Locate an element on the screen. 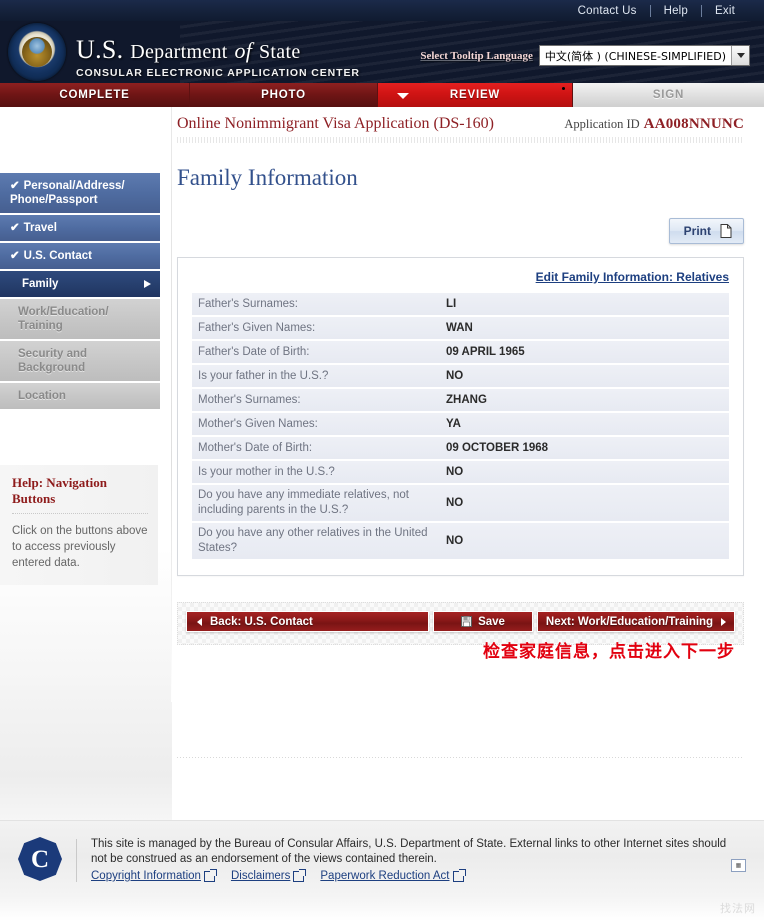 The width and height of the screenshot is (764, 921). tab-marker-dot is located at coordinates (563, 88).